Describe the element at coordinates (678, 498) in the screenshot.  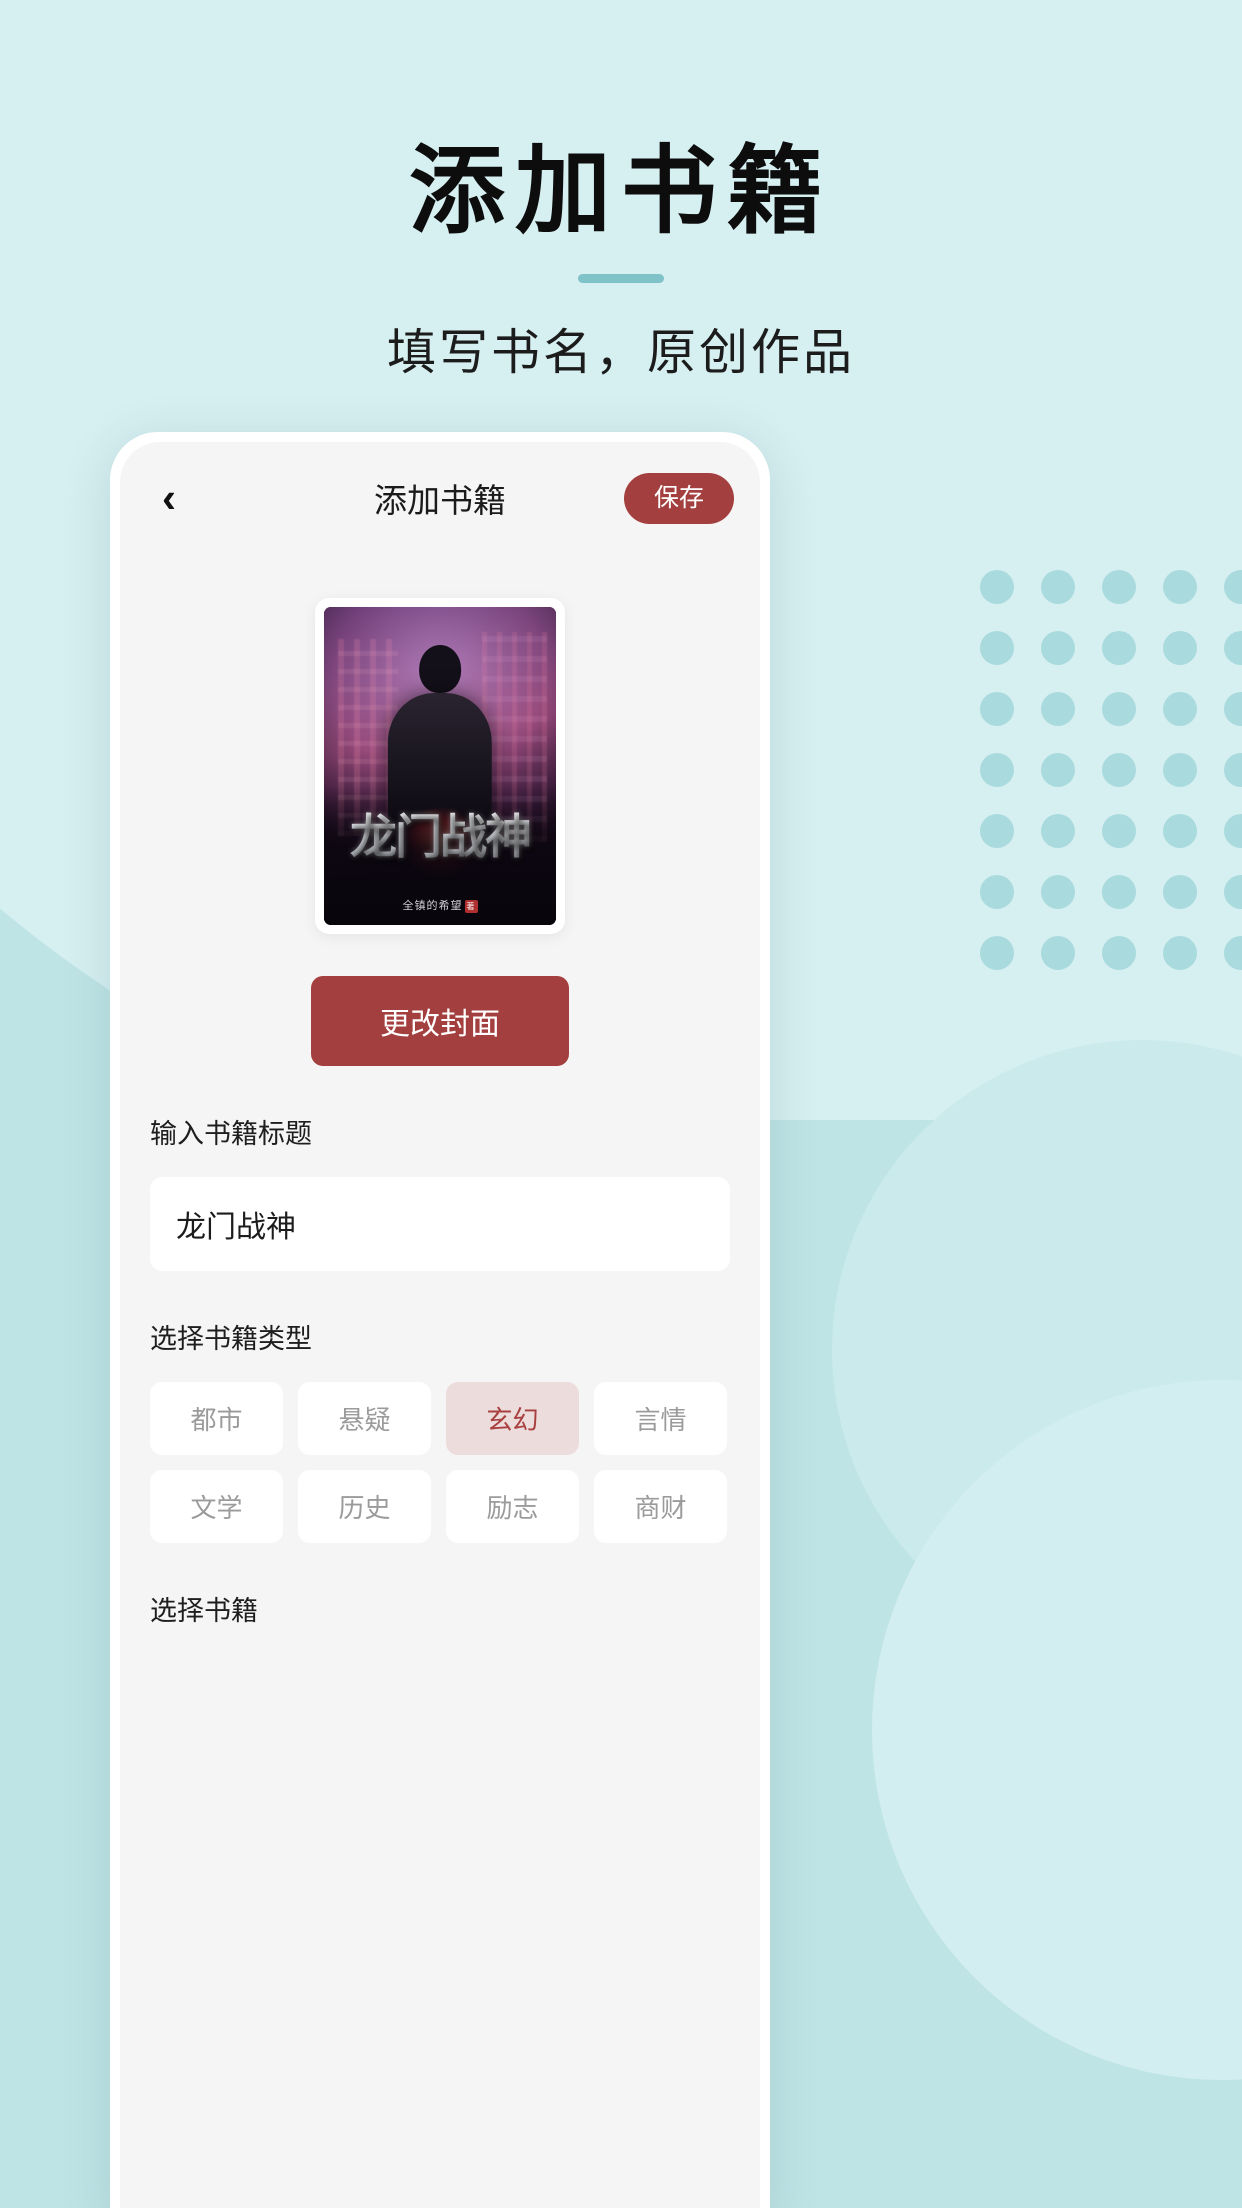
I see `save-button: 保存` at that location.